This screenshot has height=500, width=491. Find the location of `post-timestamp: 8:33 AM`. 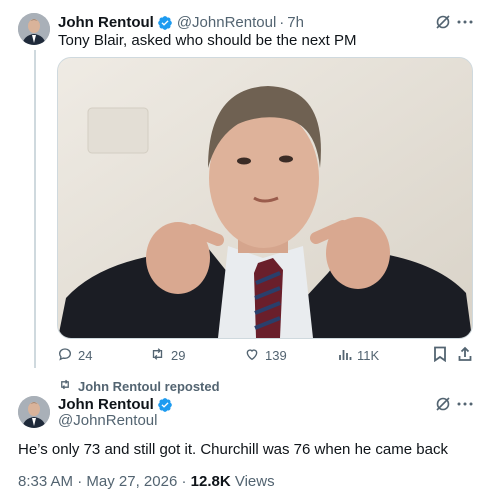

post-timestamp: 8:33 AM is located at coordinates (45, 481).